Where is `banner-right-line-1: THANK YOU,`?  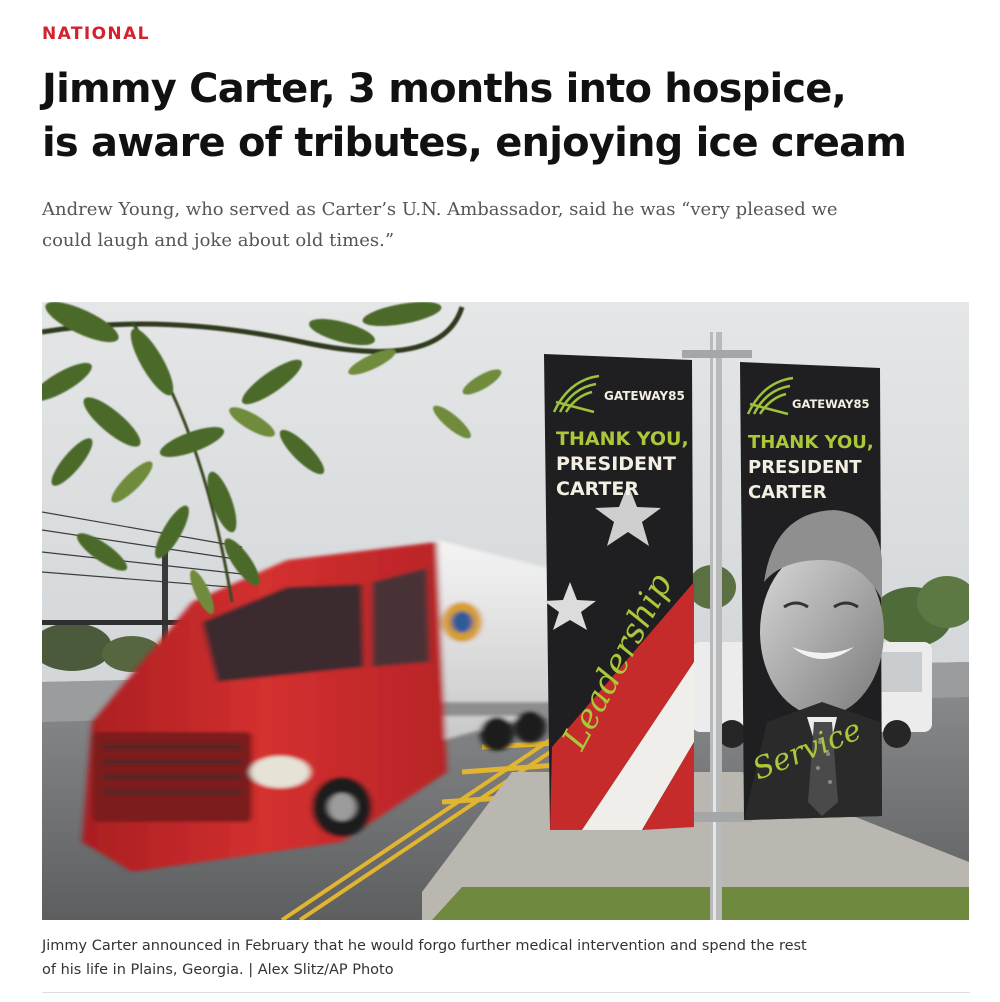 banner-right-line-1: THANK YOU, is located at coordinates (811, 442).